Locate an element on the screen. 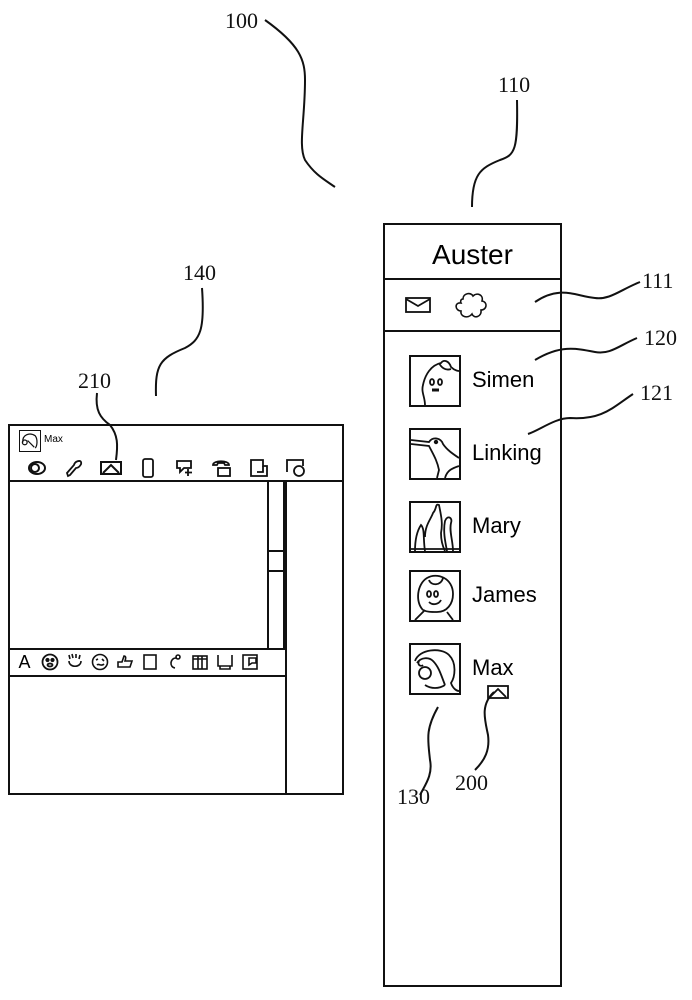 The height and width of the screenshot is (1000, 692). emoticon-button is located at coordinates (49, 662).